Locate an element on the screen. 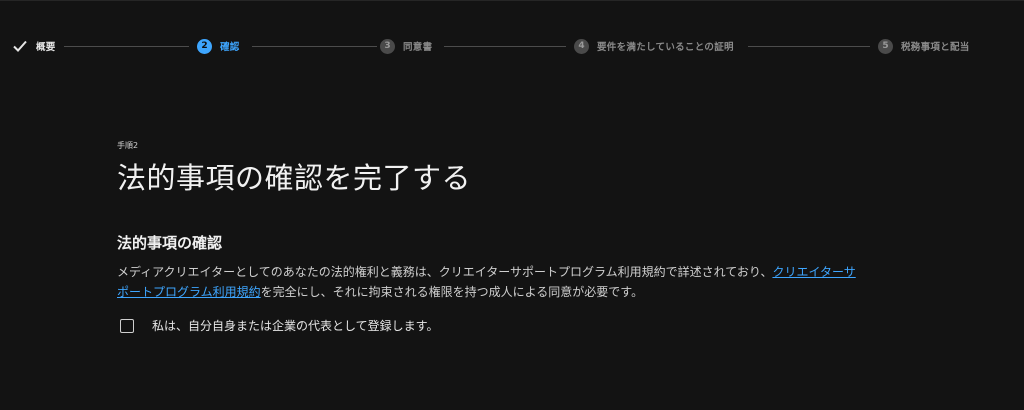 The width and height of the screenshot is (1024, 410). step-number-badge: 2 is located at coordinates (204, 46).